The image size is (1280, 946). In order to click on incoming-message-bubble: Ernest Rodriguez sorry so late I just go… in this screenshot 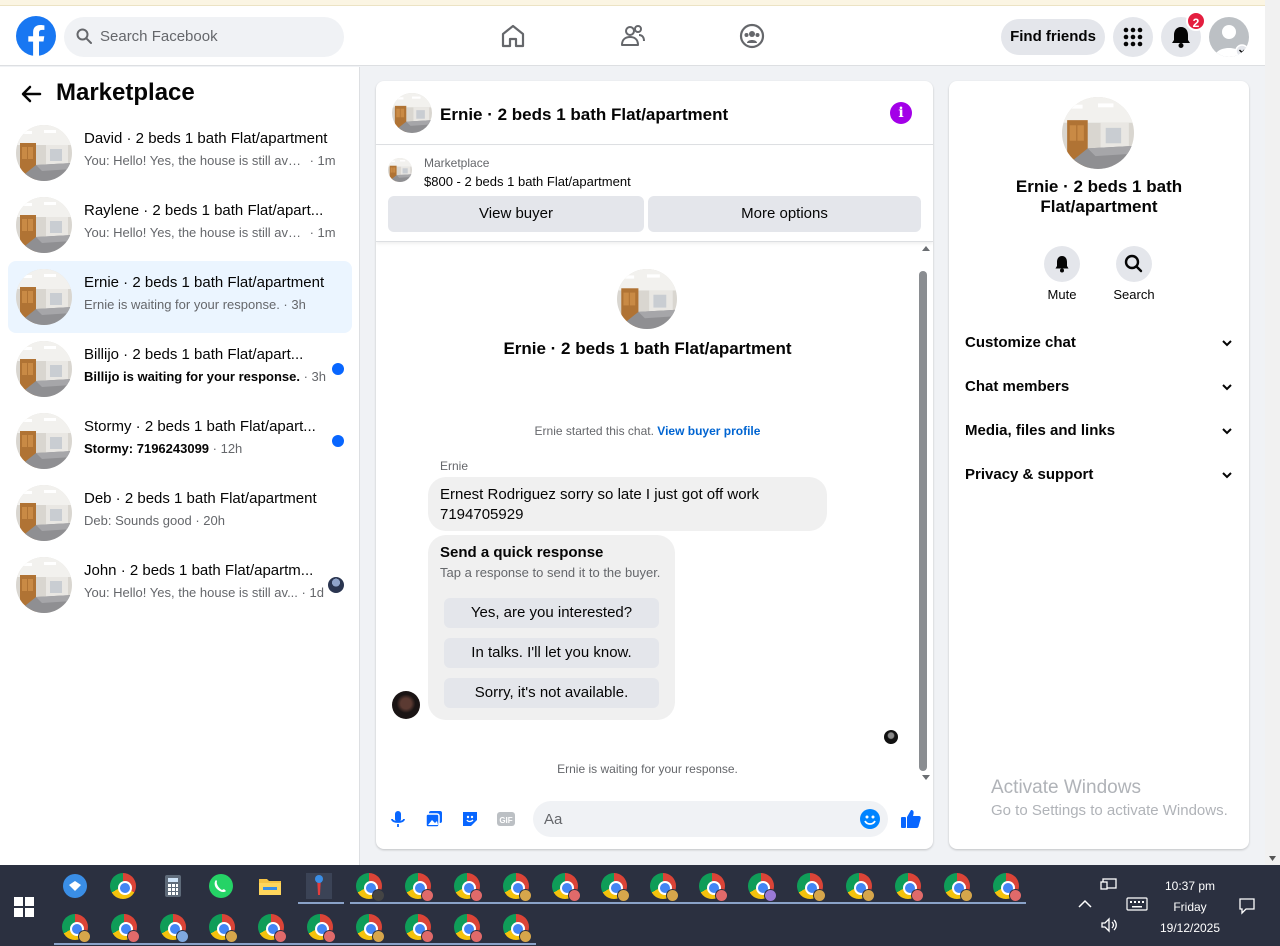, I will do `click(627, 504)`.